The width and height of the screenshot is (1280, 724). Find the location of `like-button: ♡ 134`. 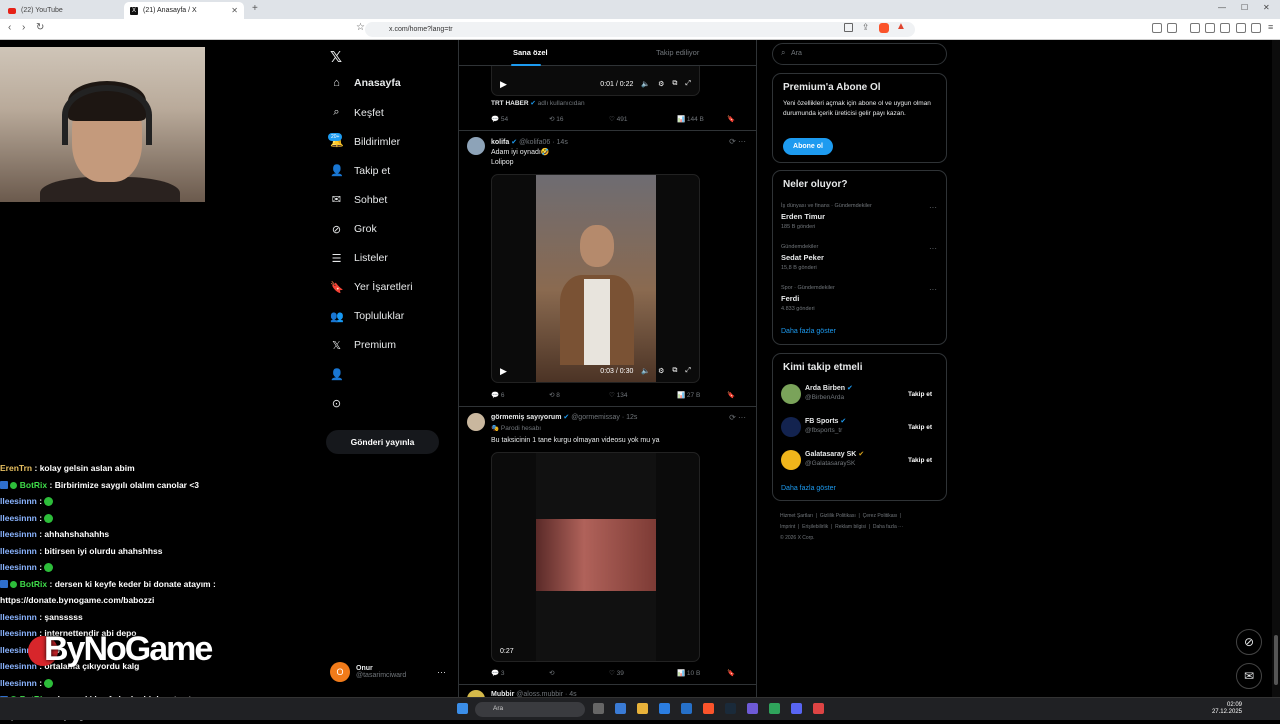

like-button: ♡ 134 is located at coordinates (643, 395).